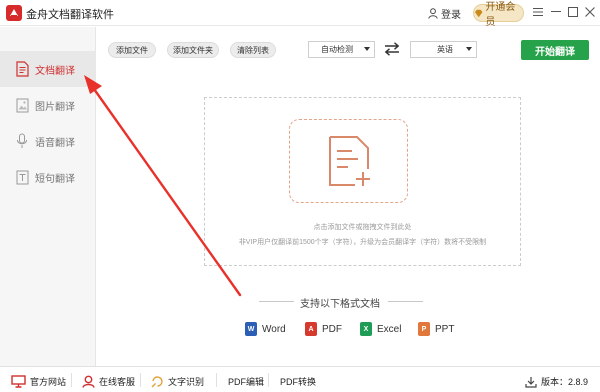 This screenshot has width=600, height=392. I want to click on sidebar-item-image-translate: 图片翻译, so click(48, 105).